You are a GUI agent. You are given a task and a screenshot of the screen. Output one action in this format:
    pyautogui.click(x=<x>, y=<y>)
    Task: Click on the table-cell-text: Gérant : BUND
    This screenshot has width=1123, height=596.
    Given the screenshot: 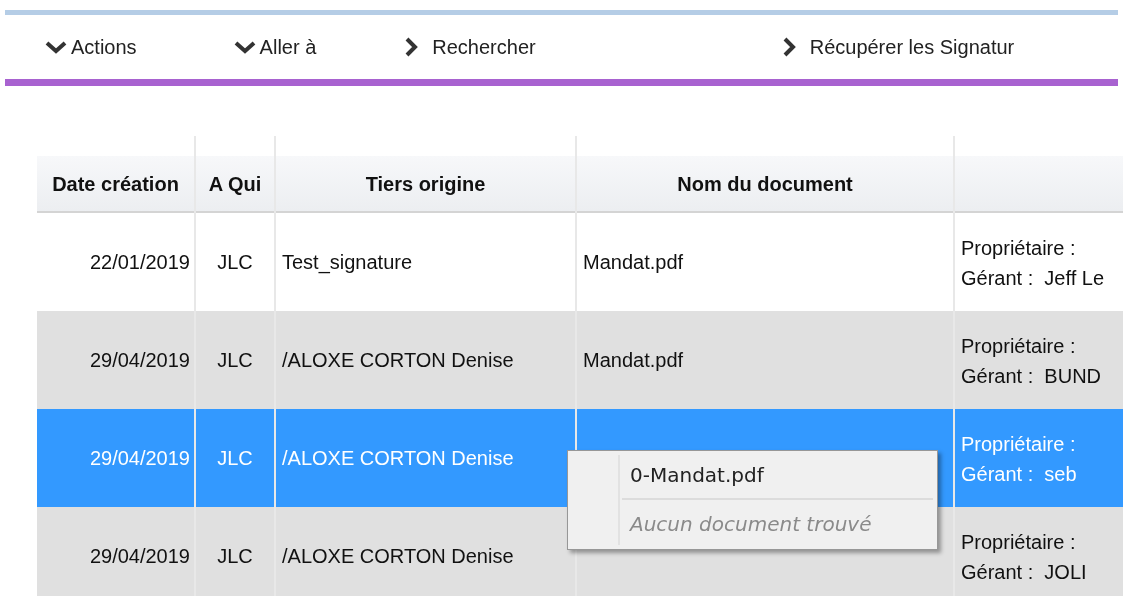 What is the action you would take?
    pyautogui.click(x=1032, y=376)
    